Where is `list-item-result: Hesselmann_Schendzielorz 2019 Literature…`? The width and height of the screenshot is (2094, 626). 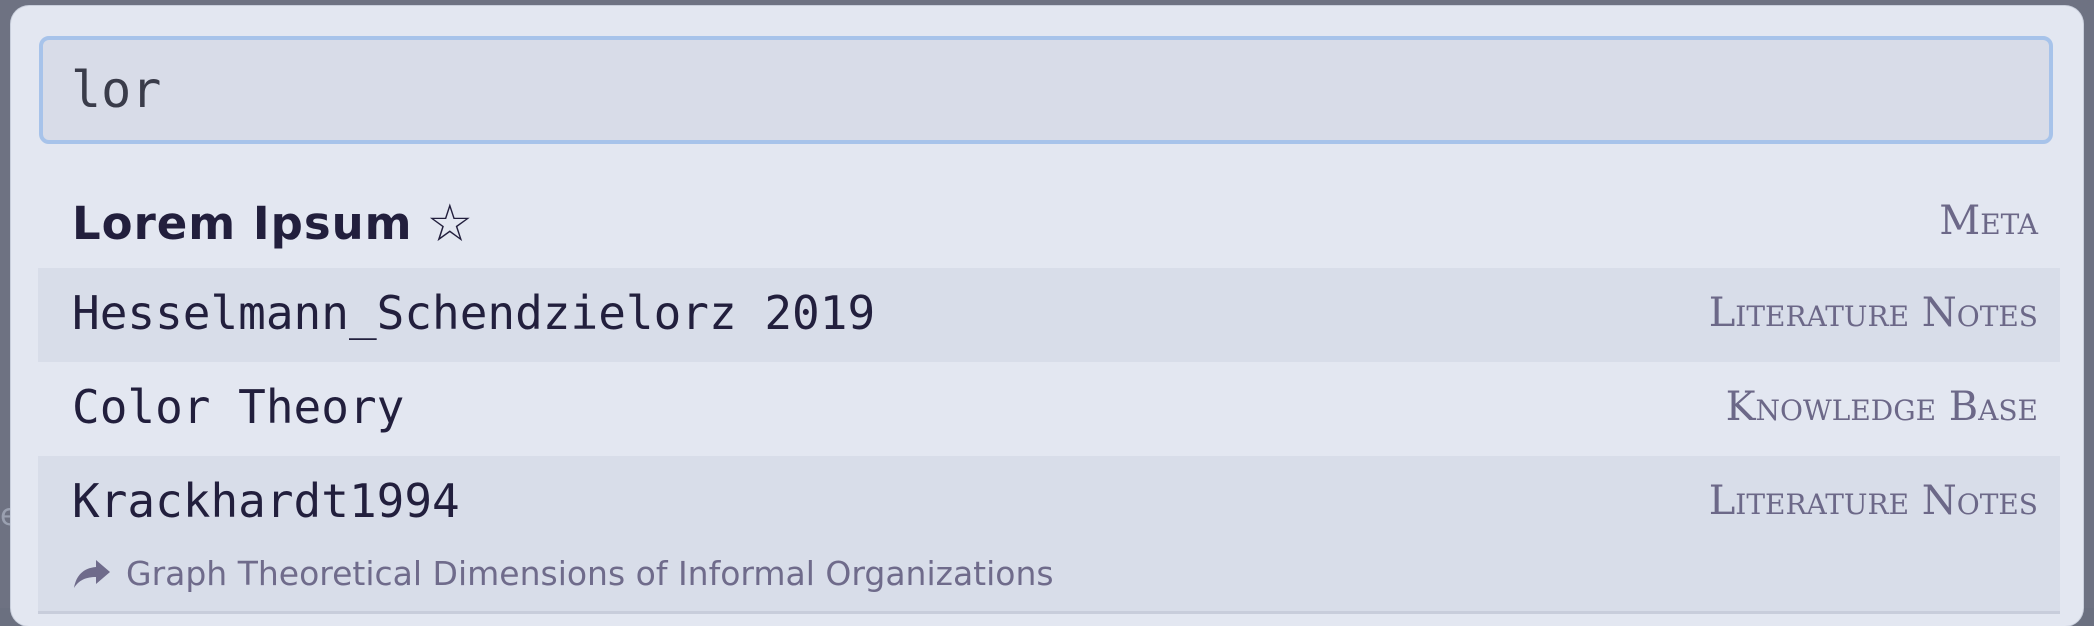 list-item-result: Hesselmann_Schendzielorz 2019 Literature… is located at coordinates (1049, 315).